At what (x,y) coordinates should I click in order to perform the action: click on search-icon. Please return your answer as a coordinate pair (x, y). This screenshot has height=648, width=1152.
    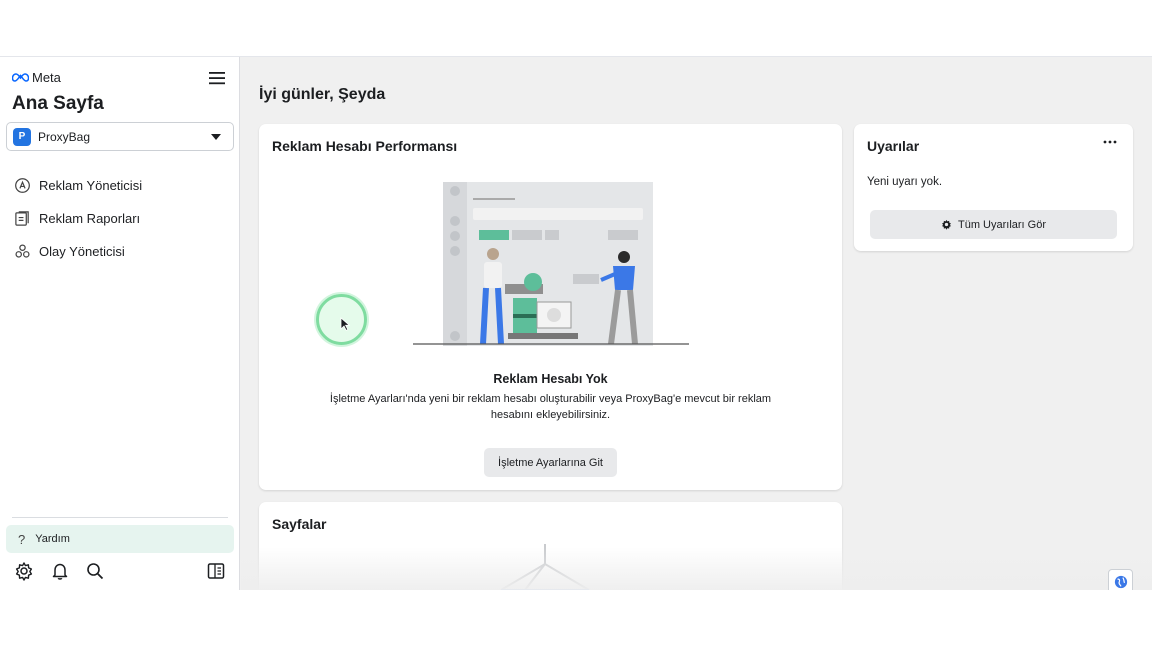
    Looking at the image, I should click on (95, 571).